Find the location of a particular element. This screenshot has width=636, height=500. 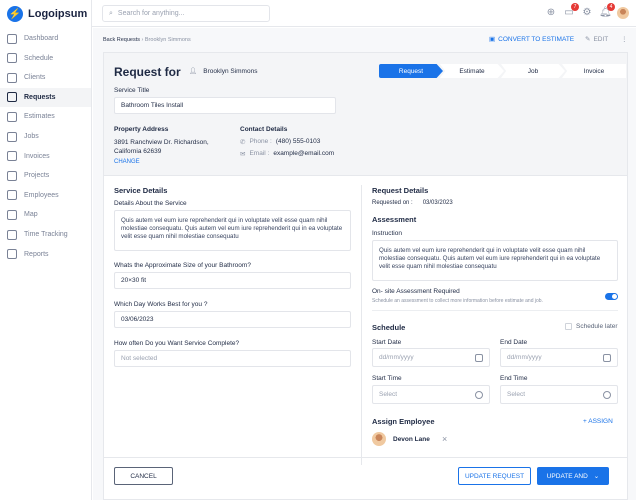

page-title: Request for is located at coordinates (147, 72).